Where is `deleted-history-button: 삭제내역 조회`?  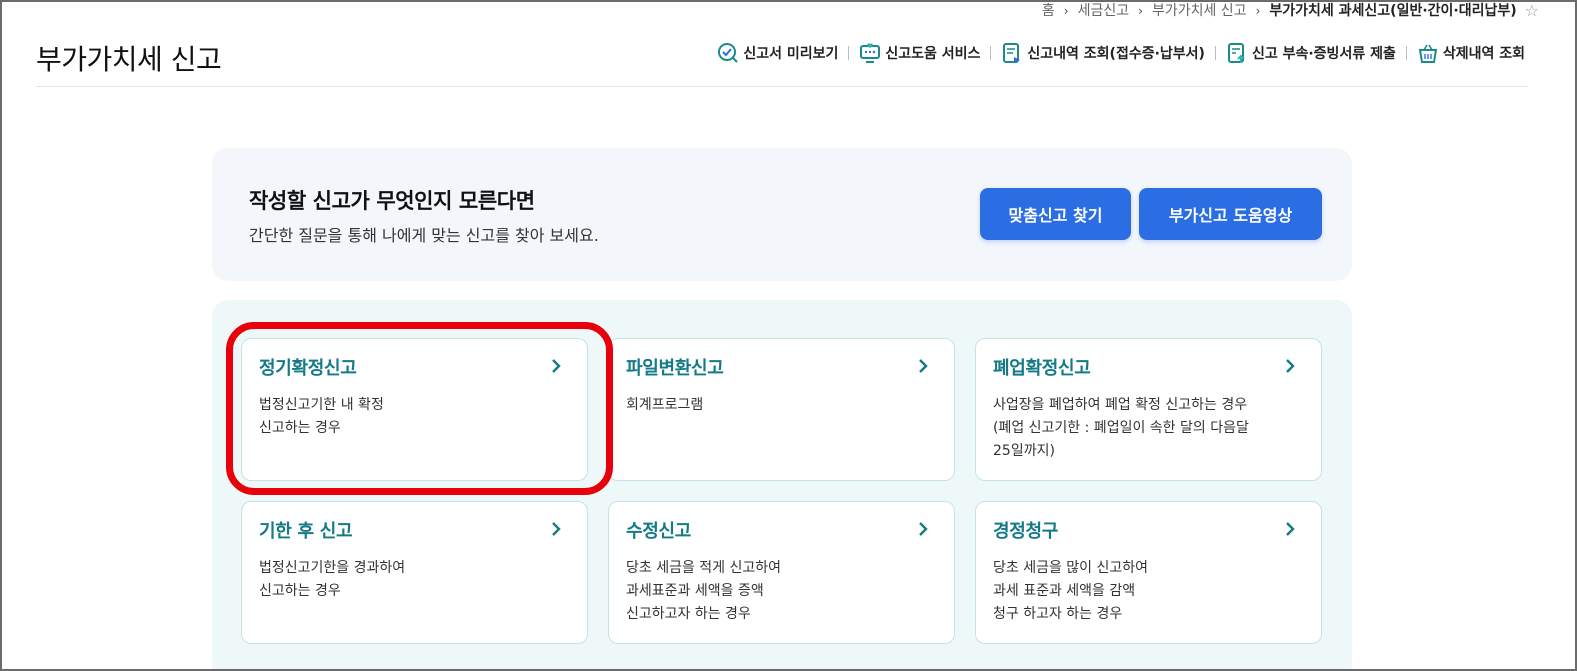 deleted-history-button: 삭제내역 조회 is located at coordinates (1471, 53).